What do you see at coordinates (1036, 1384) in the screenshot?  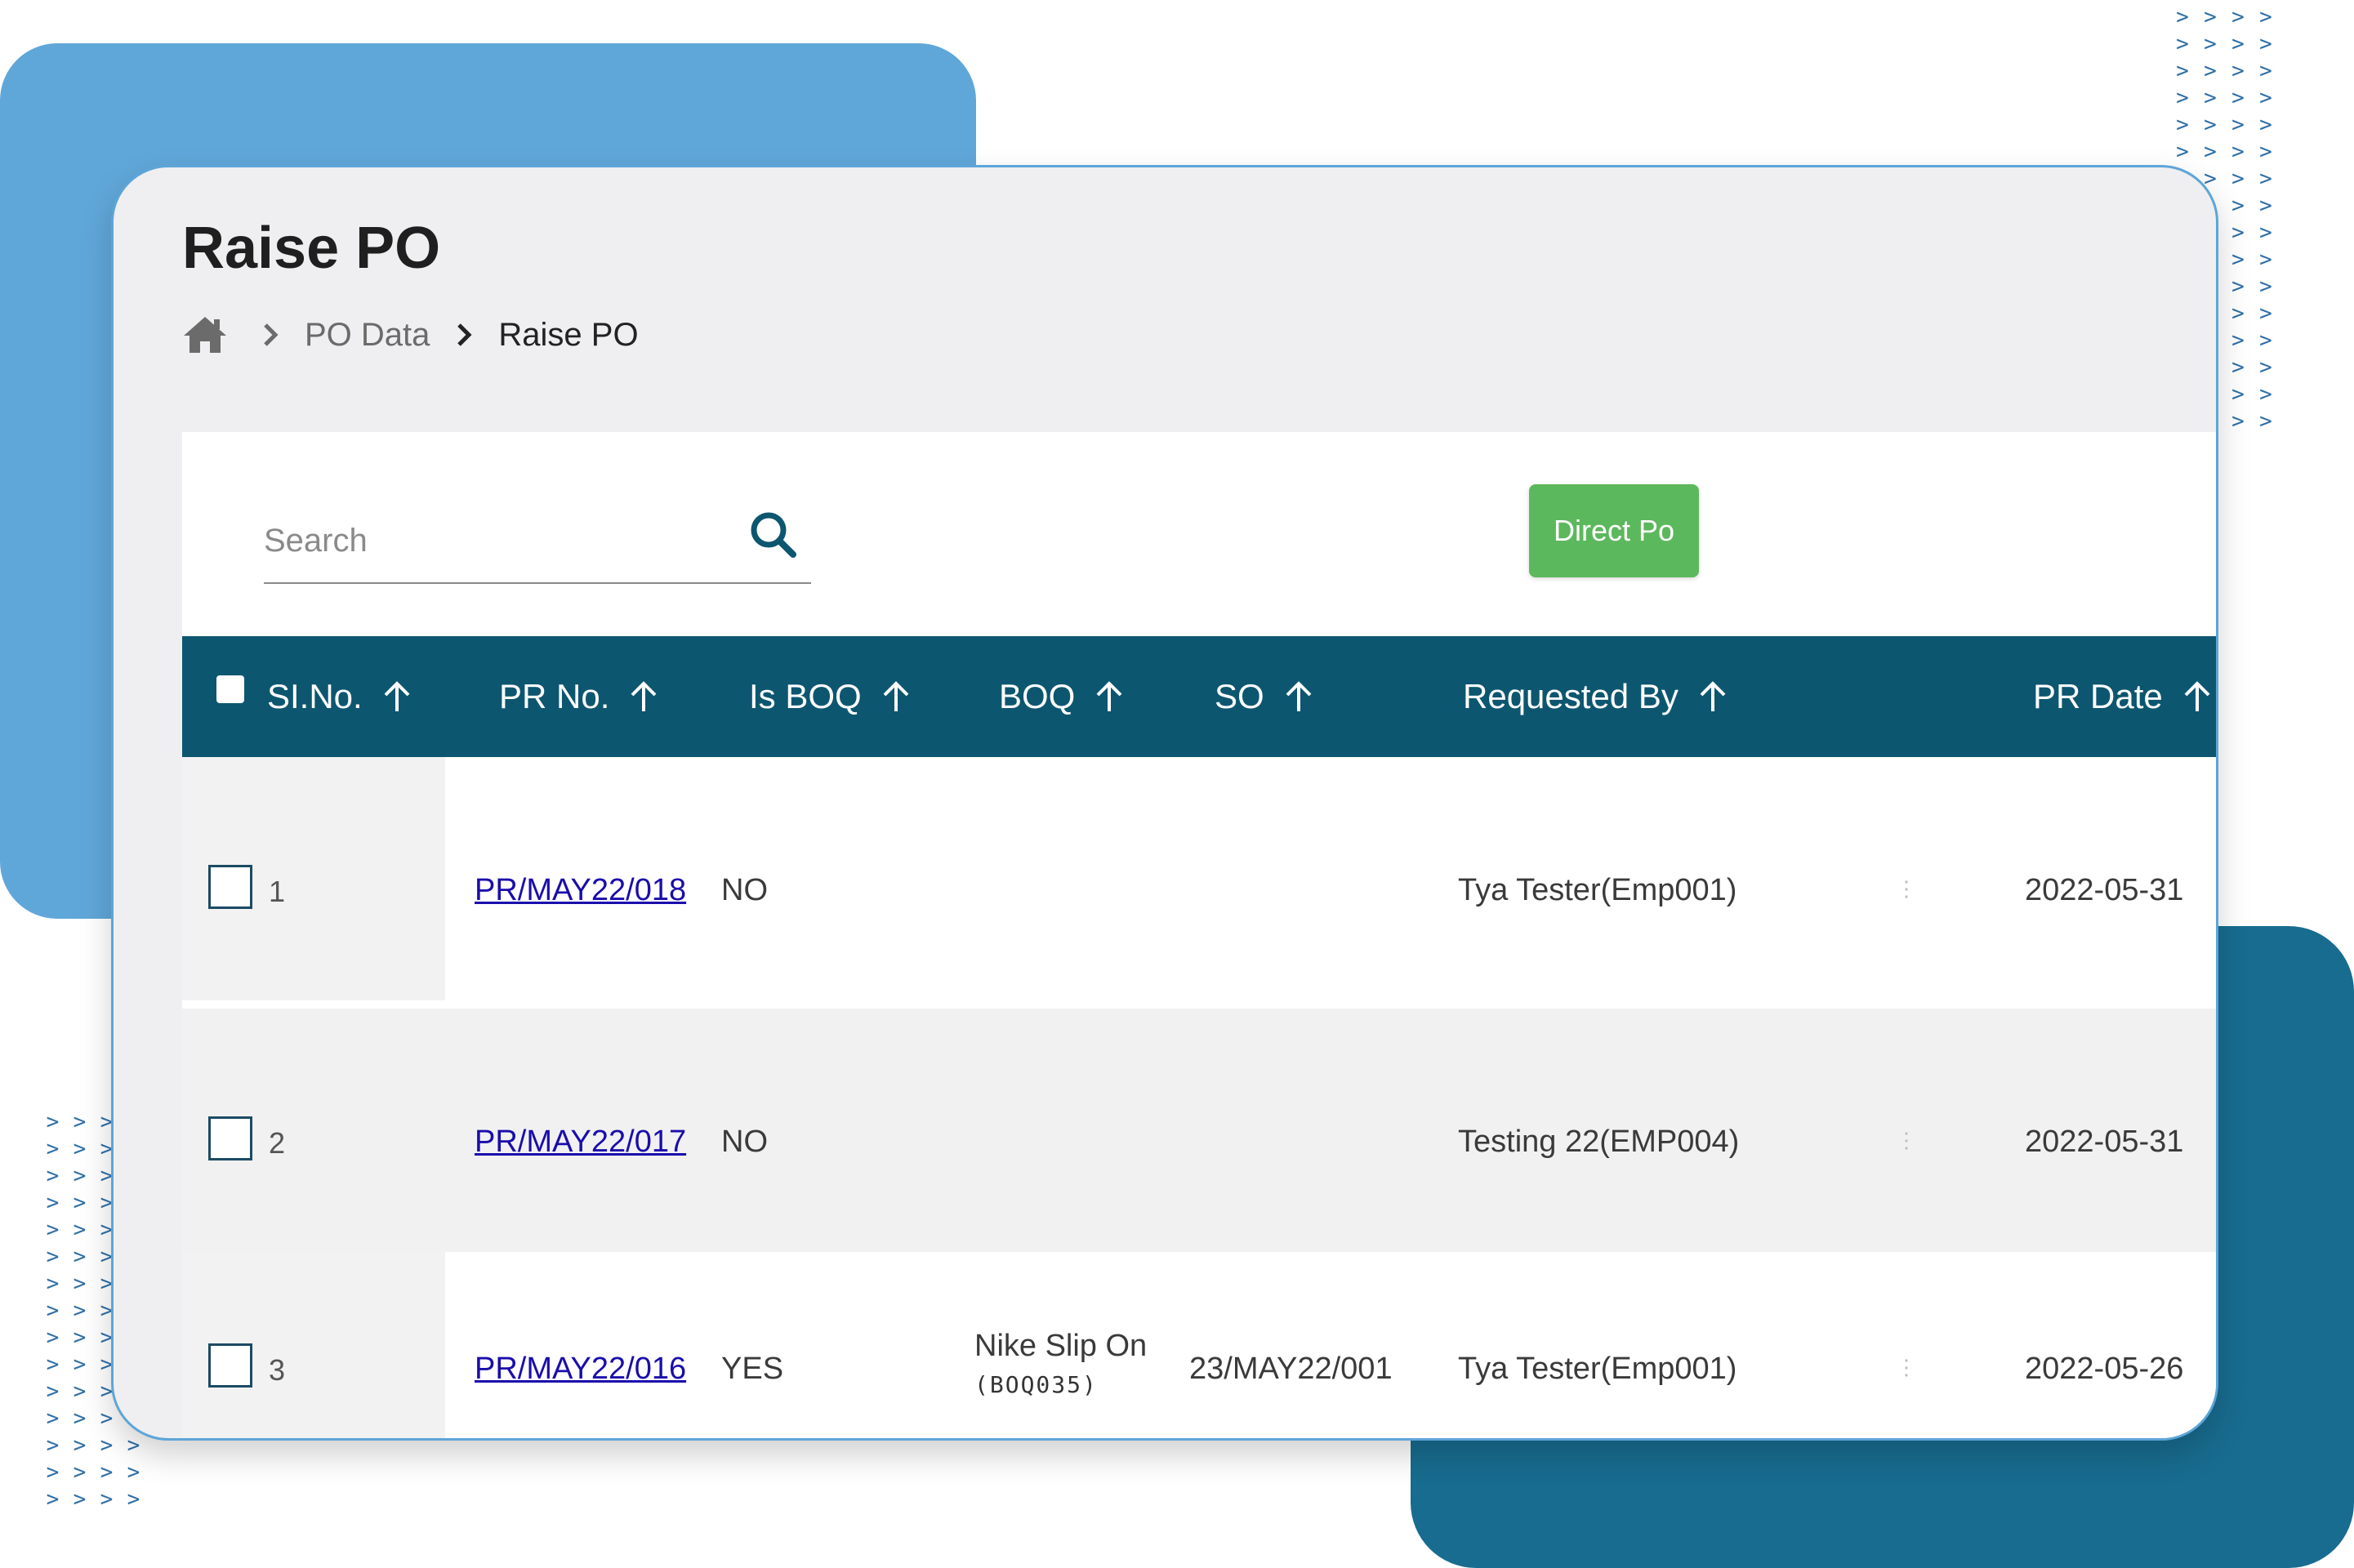 I see `boq-code-value: (BOQ035)` at bounding box center [1036, 1384].